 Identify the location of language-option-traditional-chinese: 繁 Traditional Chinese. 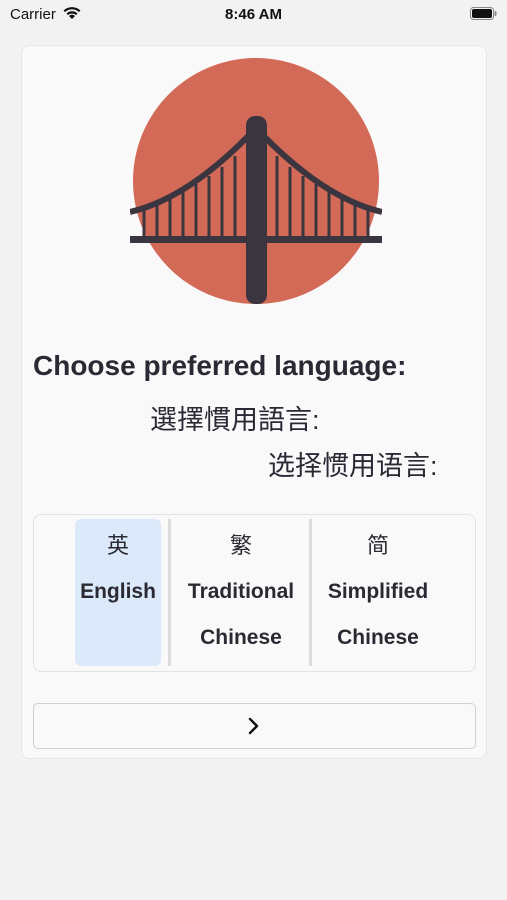
(241, 592).